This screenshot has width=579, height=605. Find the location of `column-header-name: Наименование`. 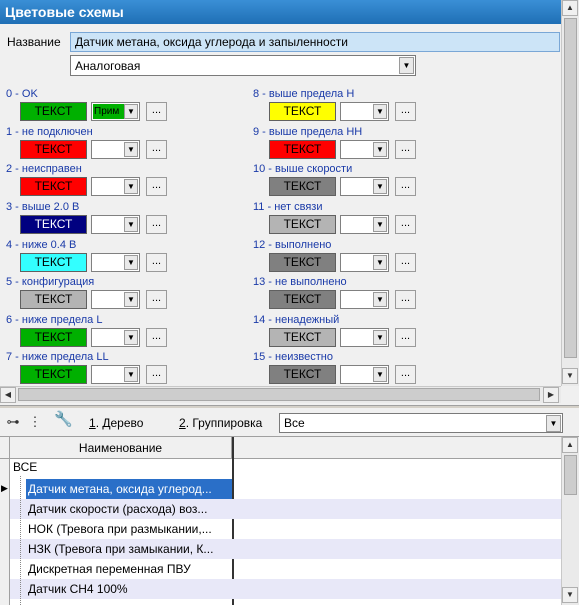

column-header-name: Наименование is located at coordinates (121, 448).